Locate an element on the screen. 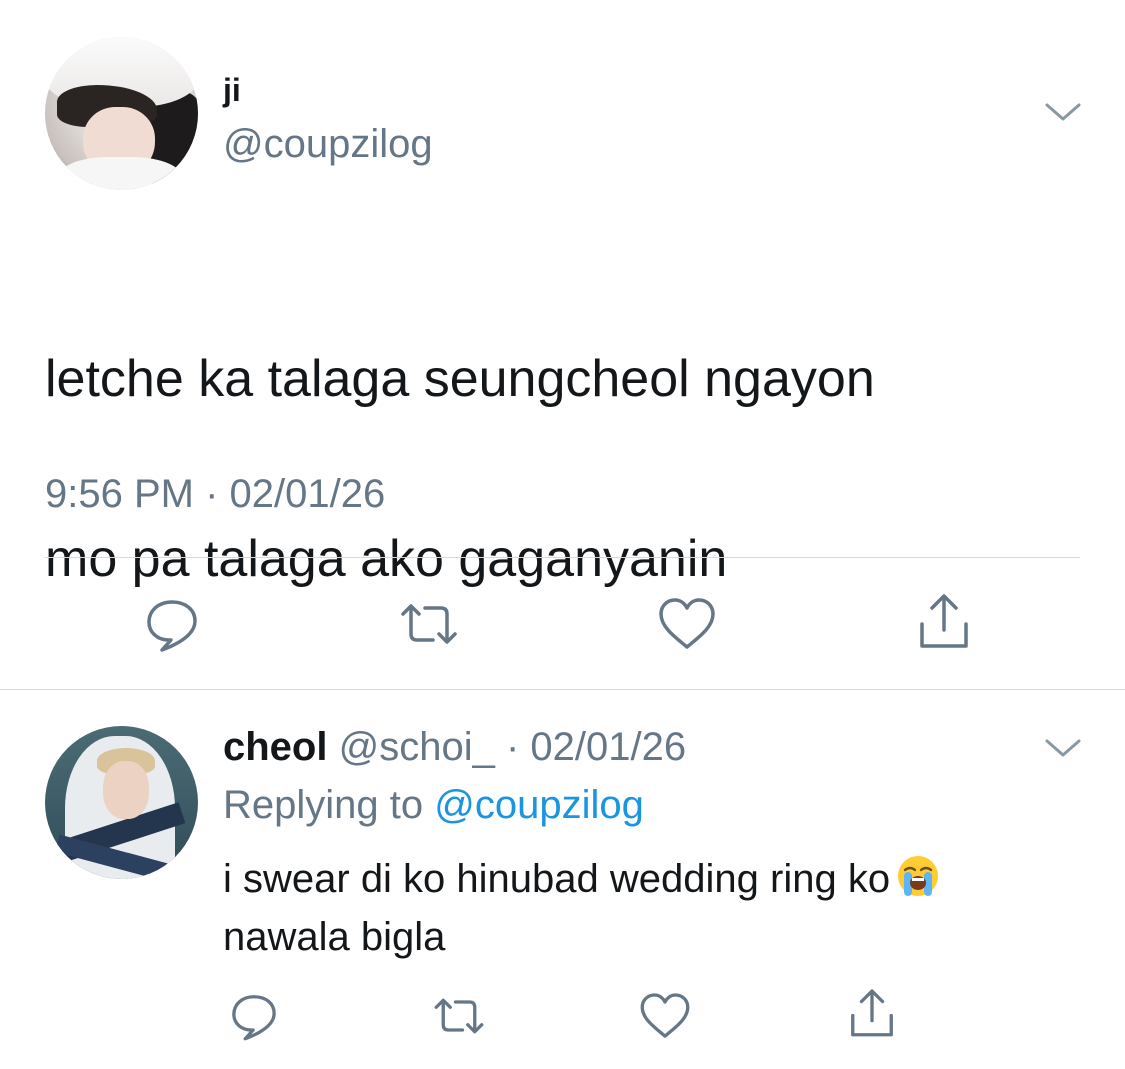  reply-handle: @schoi_ is located at coordinates (417, 747).